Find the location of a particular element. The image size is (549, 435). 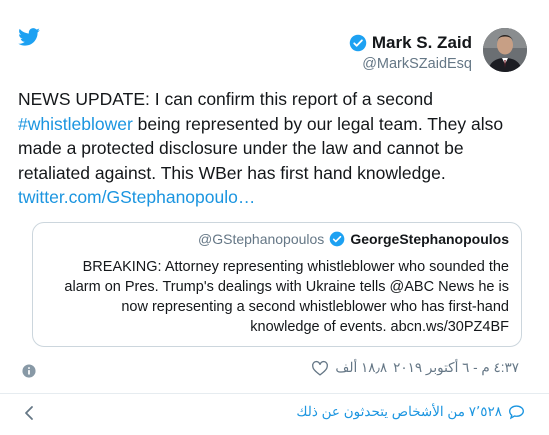

twitter-bird-icon is located at coordinates (29, 37).